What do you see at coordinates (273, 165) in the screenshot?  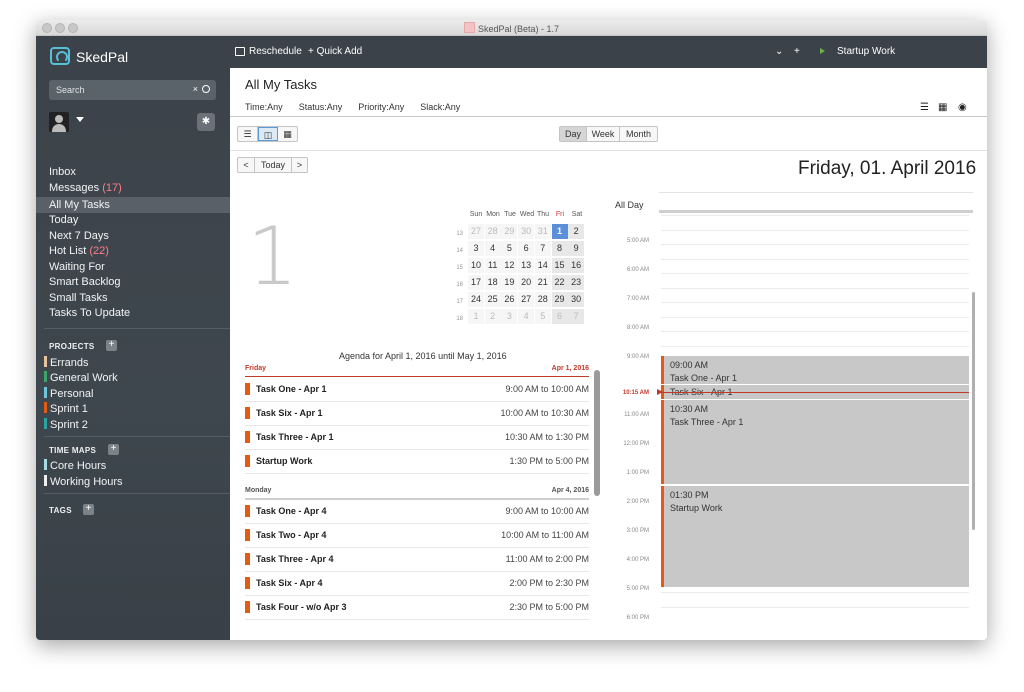 I see `today-button: Today` at bounding box center [273, 165].